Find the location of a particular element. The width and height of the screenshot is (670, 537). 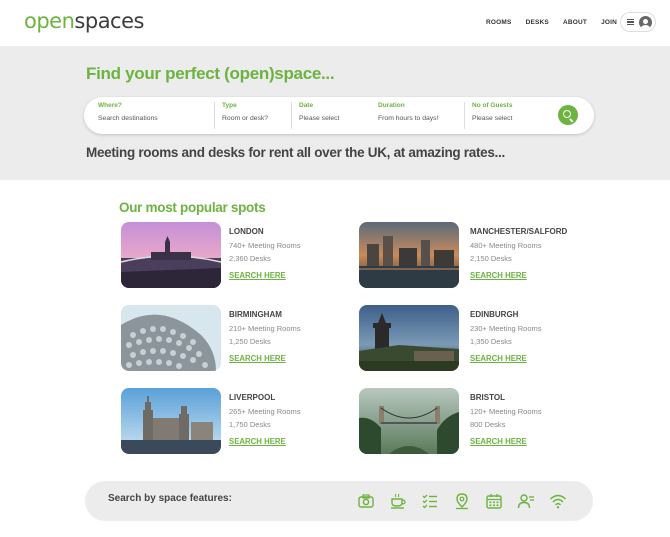

search-here-link-liverpool: SEARCH HERE is located at coordinates (257, 441).